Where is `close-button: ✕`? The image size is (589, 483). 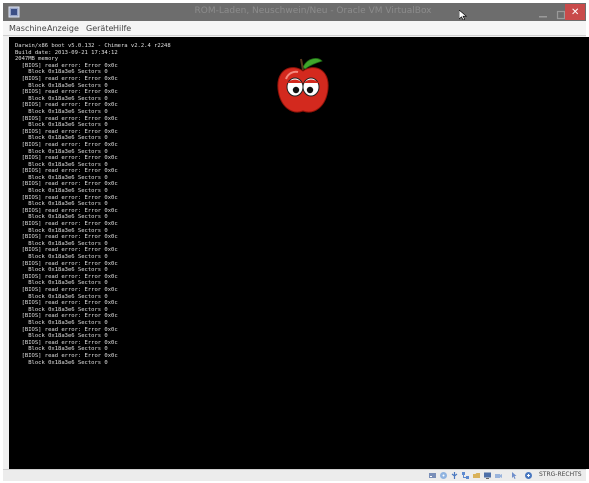 close-button: ✕ is located at coordinates (575, 12).